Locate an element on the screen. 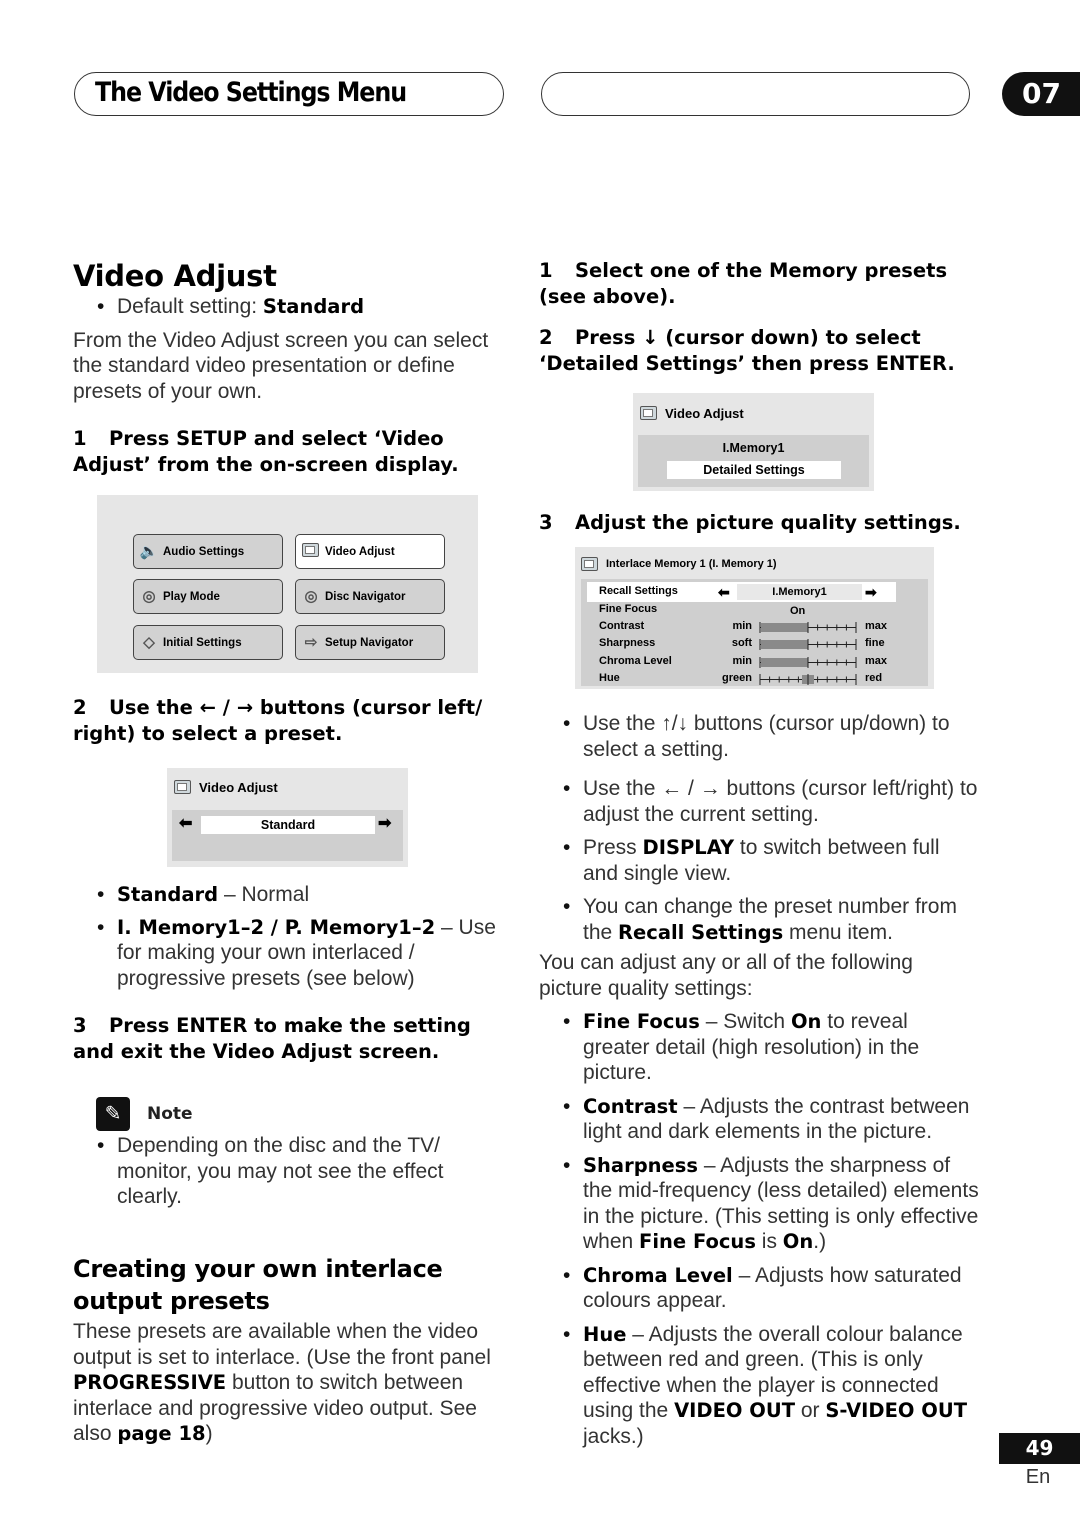 The height and width of the screenshot is (1529, 1080). slider-label: Chroma Level is located at coordinates (635, 660).